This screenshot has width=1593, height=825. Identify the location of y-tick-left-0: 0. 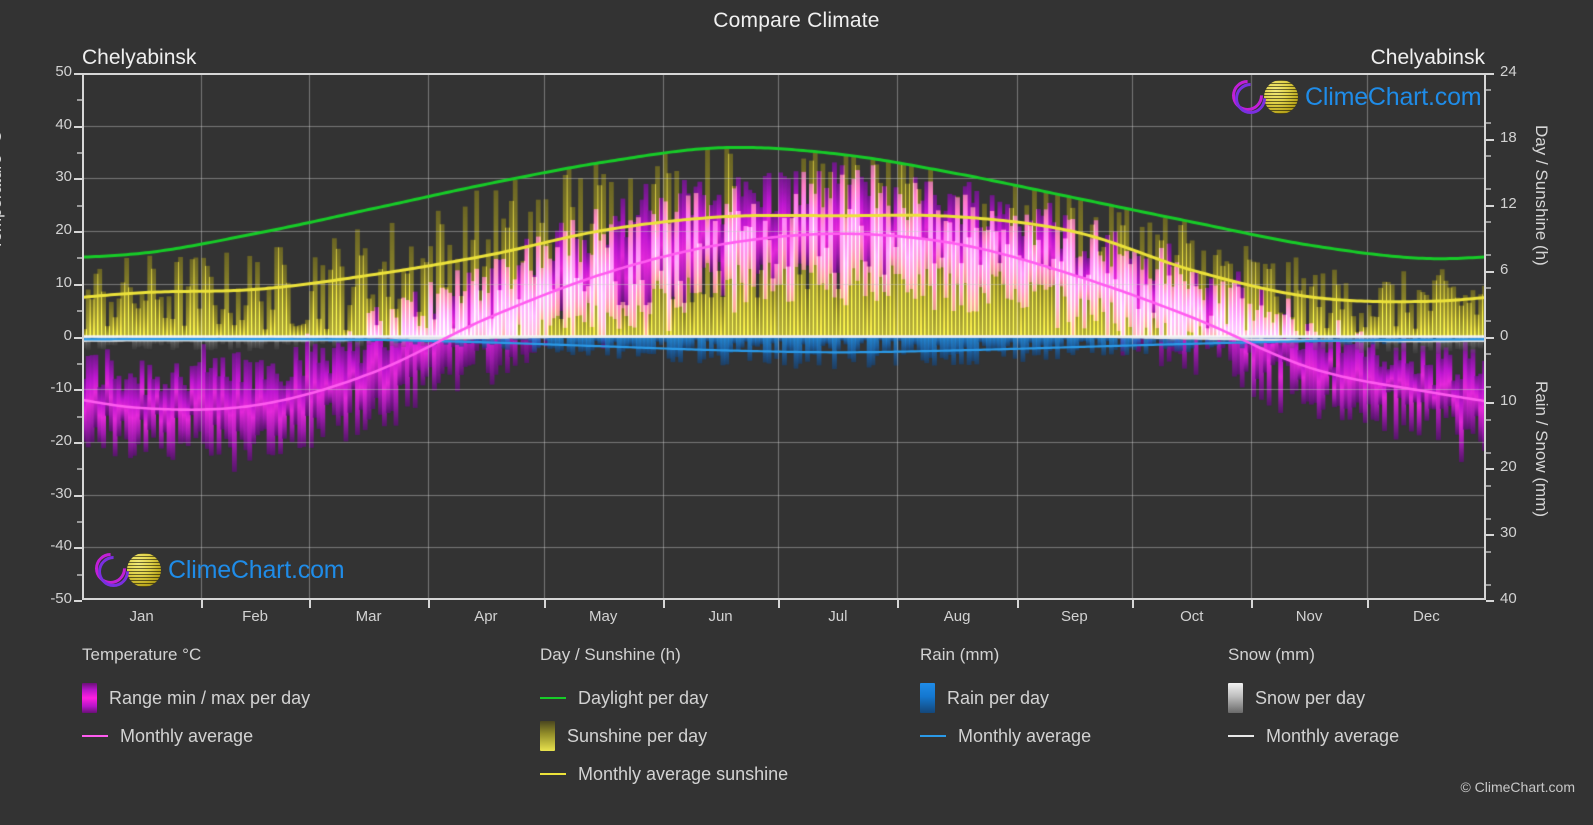
(67, 335).